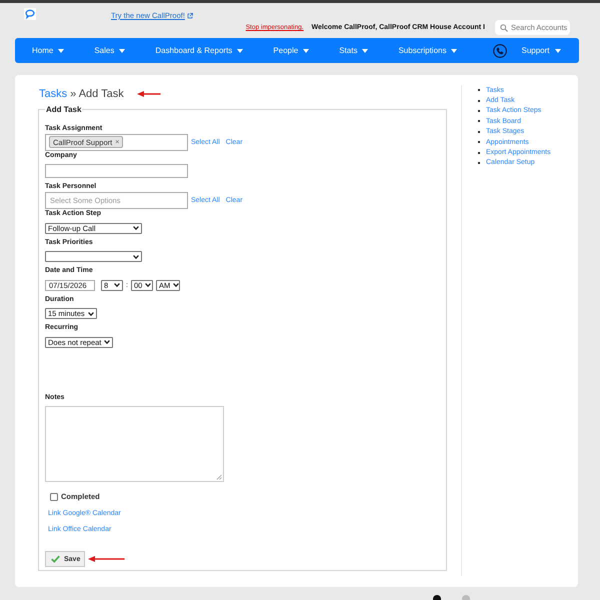 This screenshot has height=600, width=600. What do you see at coordinates (291, 50) in the screenshot?
I see `nav-menu-item: People` at bounding box center [291, 50].